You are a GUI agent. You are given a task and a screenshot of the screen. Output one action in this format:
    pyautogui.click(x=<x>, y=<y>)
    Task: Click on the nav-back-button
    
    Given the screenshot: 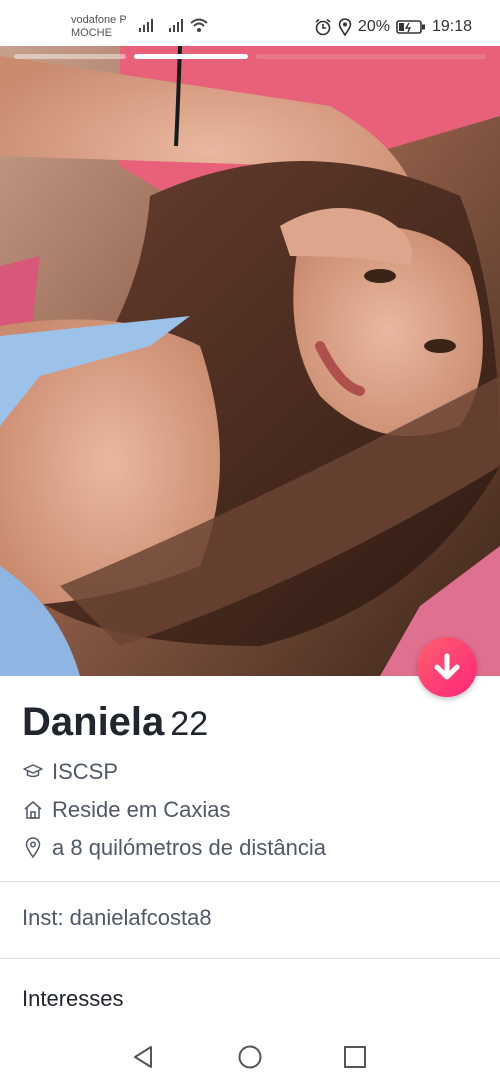 What is the action you would take?
    pyautogui.click(x=143, y=1057)
    